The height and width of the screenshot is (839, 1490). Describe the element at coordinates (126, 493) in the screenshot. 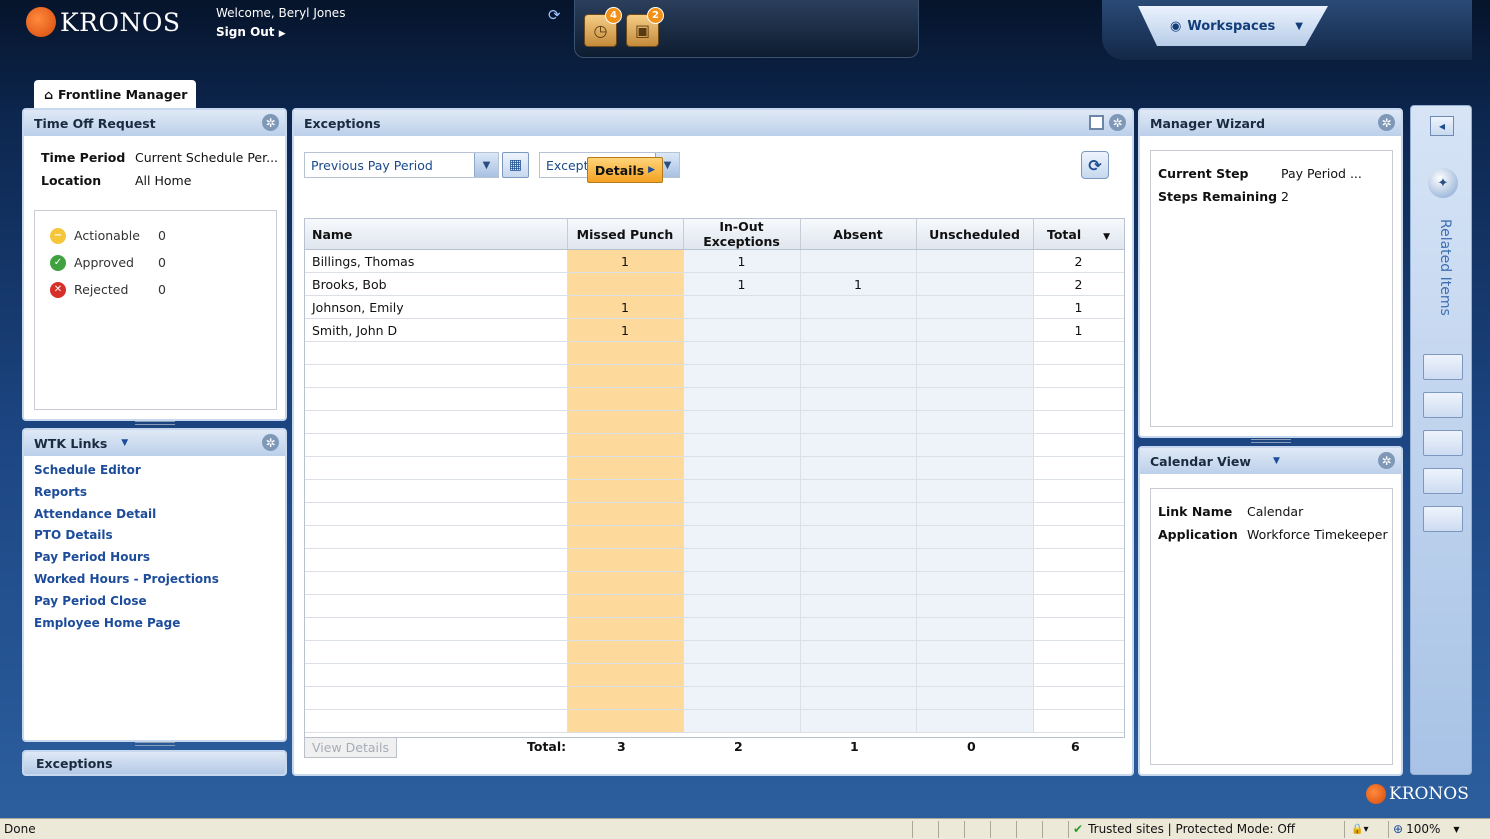

I see `link-reports: Reports` at that location.